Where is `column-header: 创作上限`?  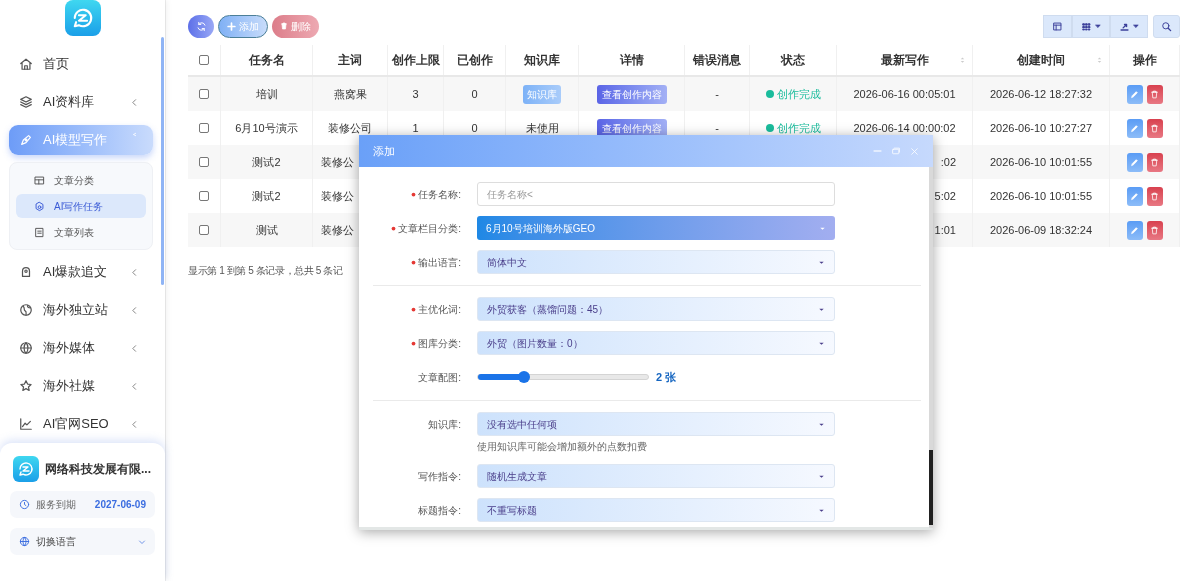
column-header: 创作上限 is located at coordinates (415, 60).